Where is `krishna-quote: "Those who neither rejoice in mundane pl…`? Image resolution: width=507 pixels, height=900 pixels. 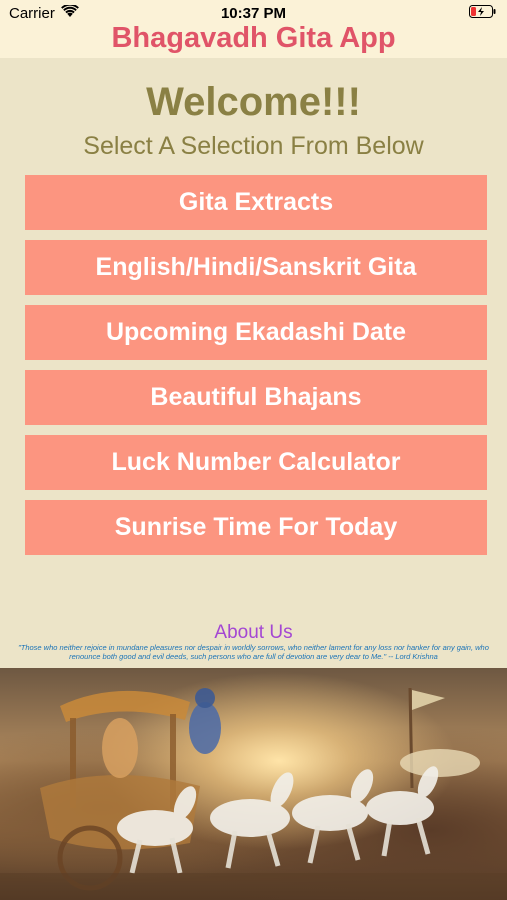 krishna-quote: "Those who neither rejoice in mundane pl… is located at coordinates (253, 652).